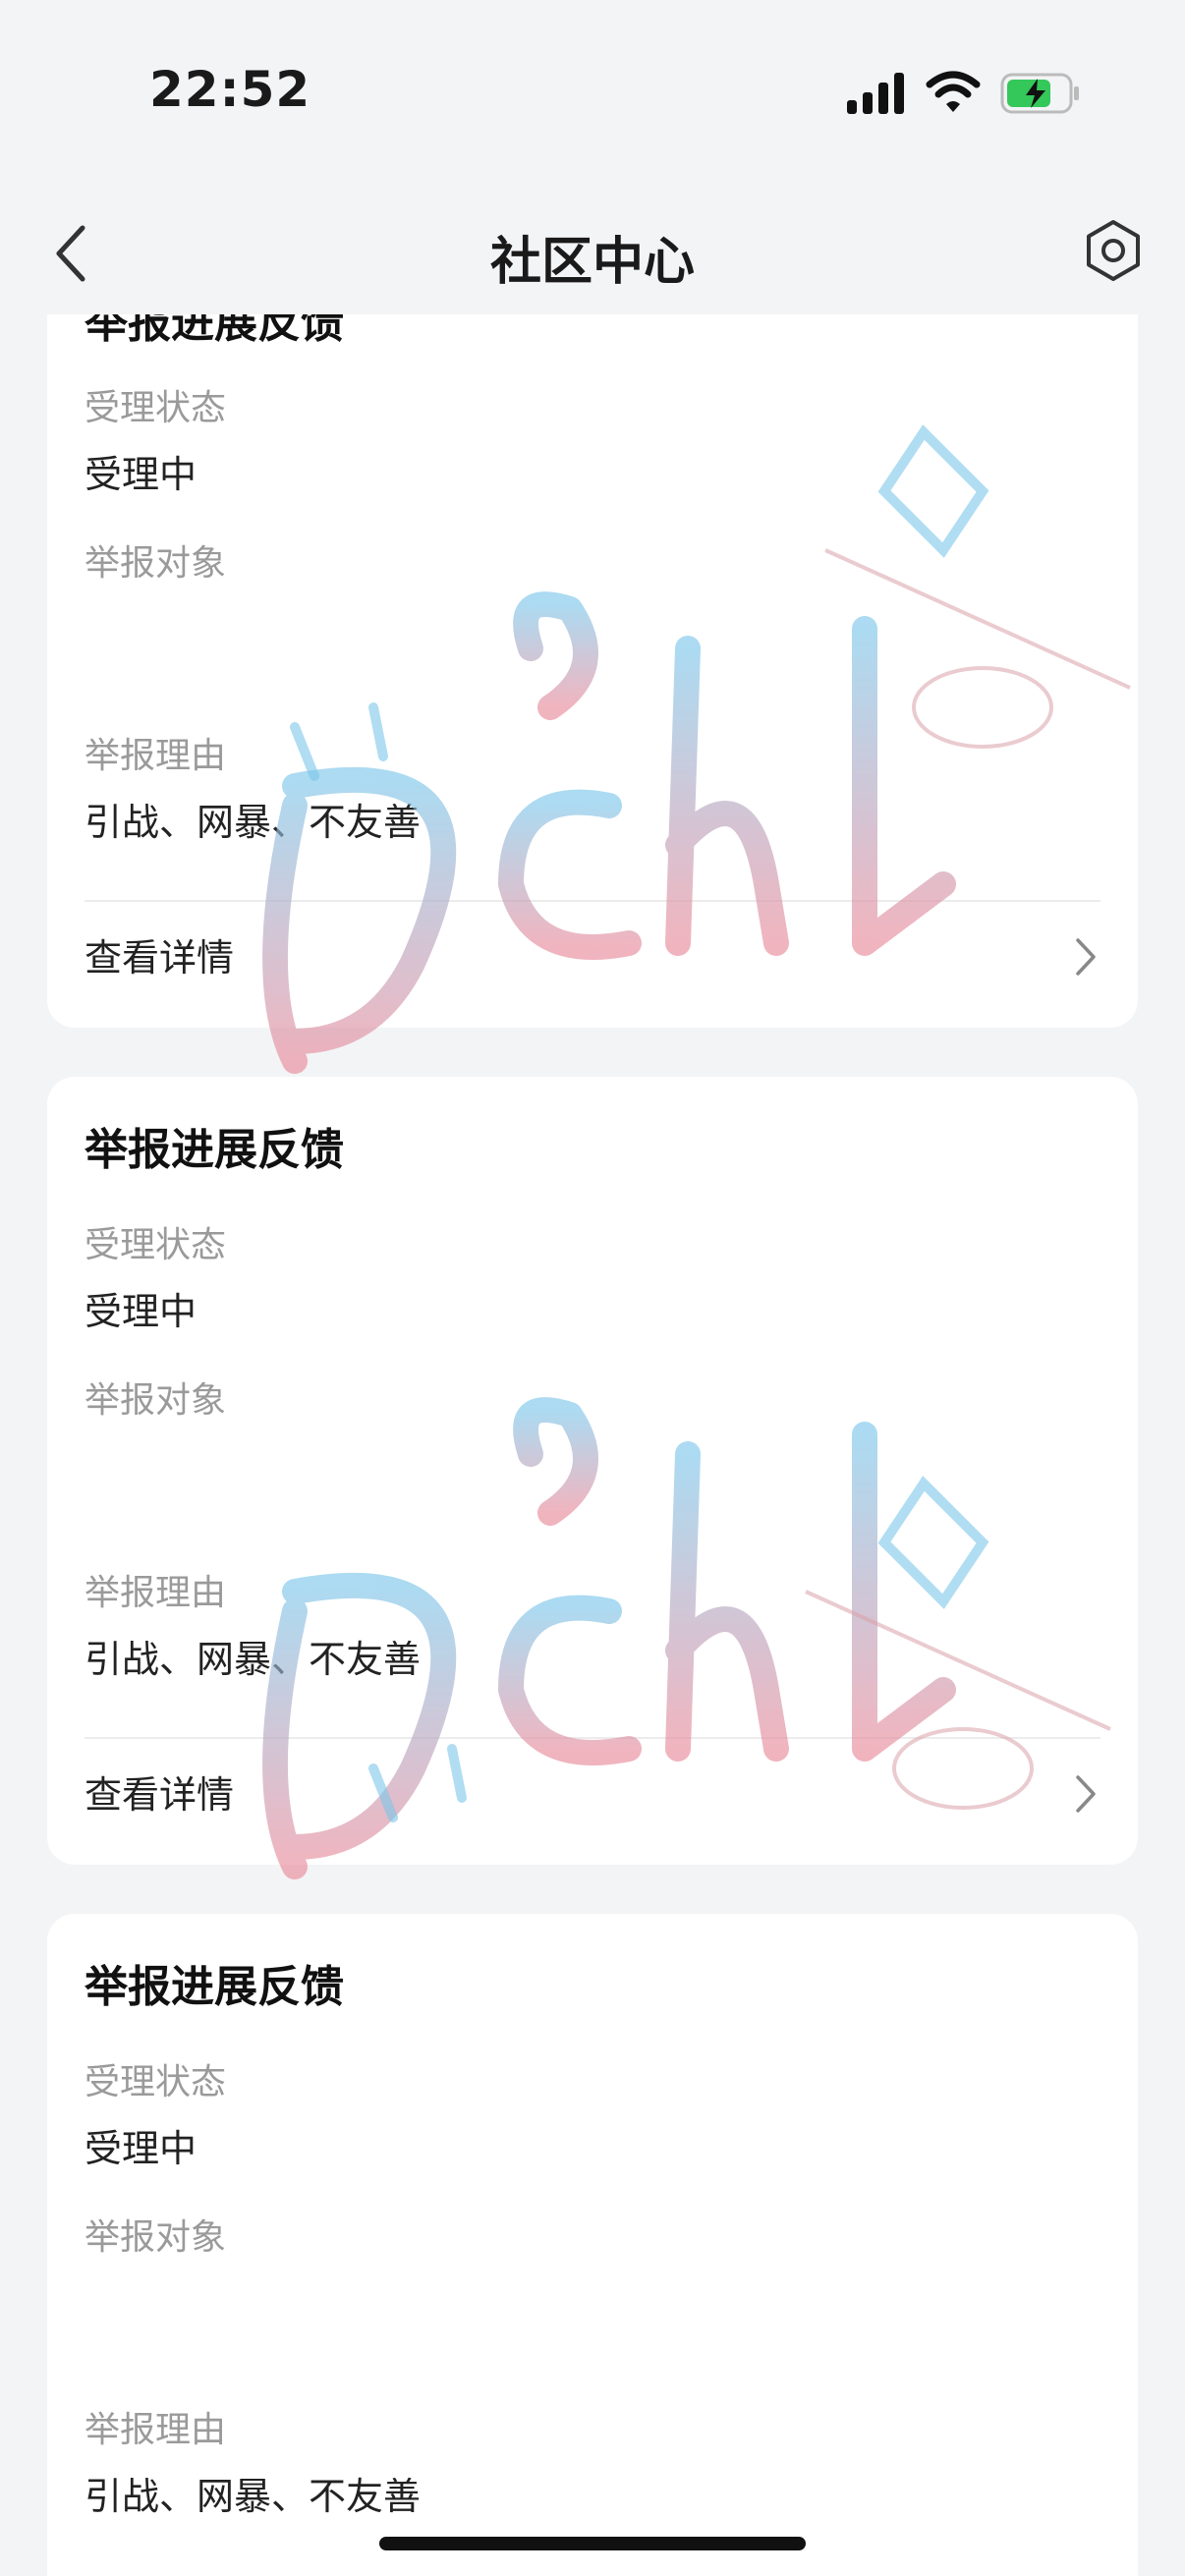 The image size is (1185, 2576). I want to click on cellular-signal-icon, so click(876, 93).